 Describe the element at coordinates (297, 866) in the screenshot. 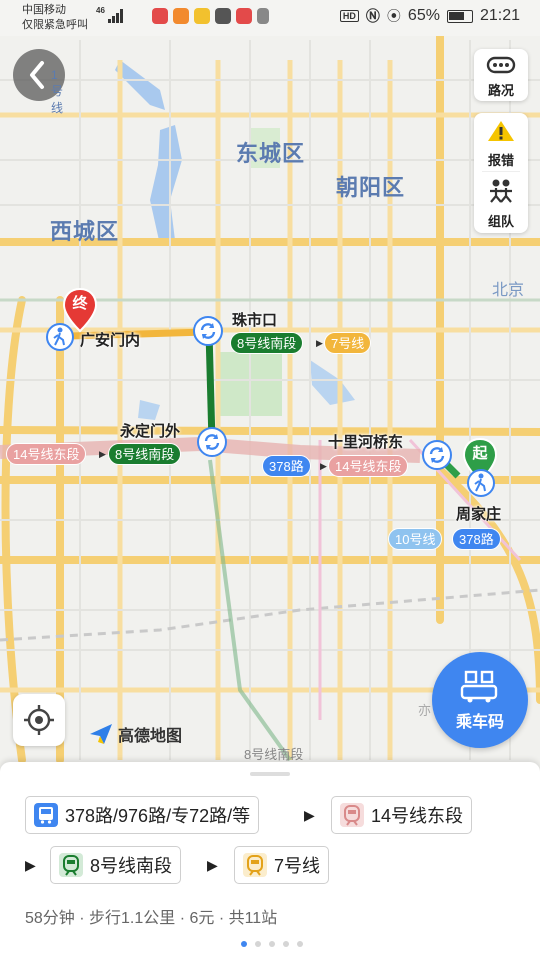

I see `subway7-label: 7号线` at that location.